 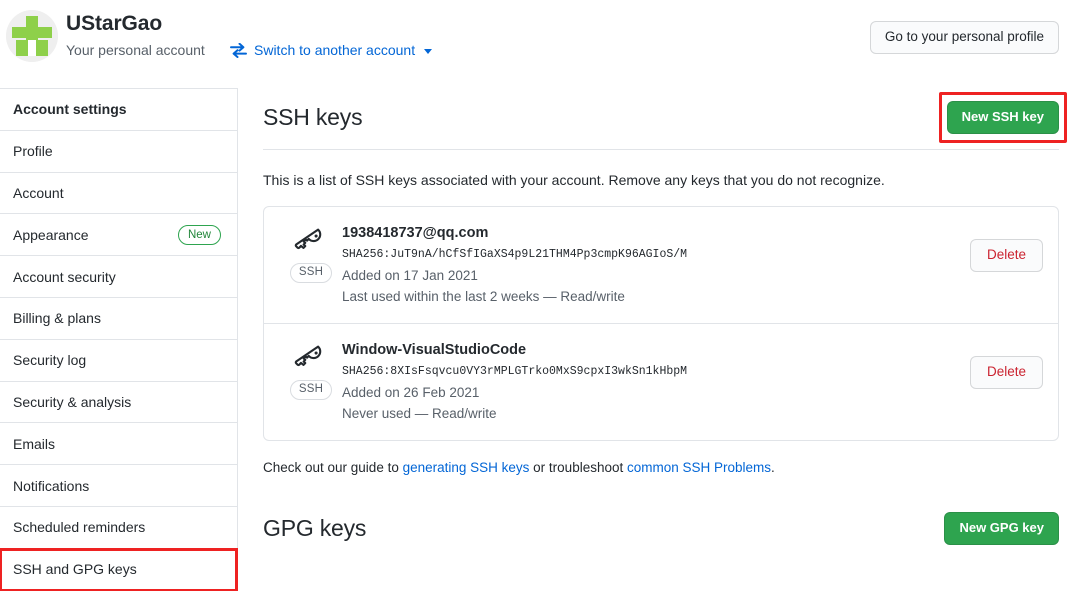 What do you see at coordinates (199, 235) in the screenshot?
I see `new-badge: New` at bounding box center [199, 235].